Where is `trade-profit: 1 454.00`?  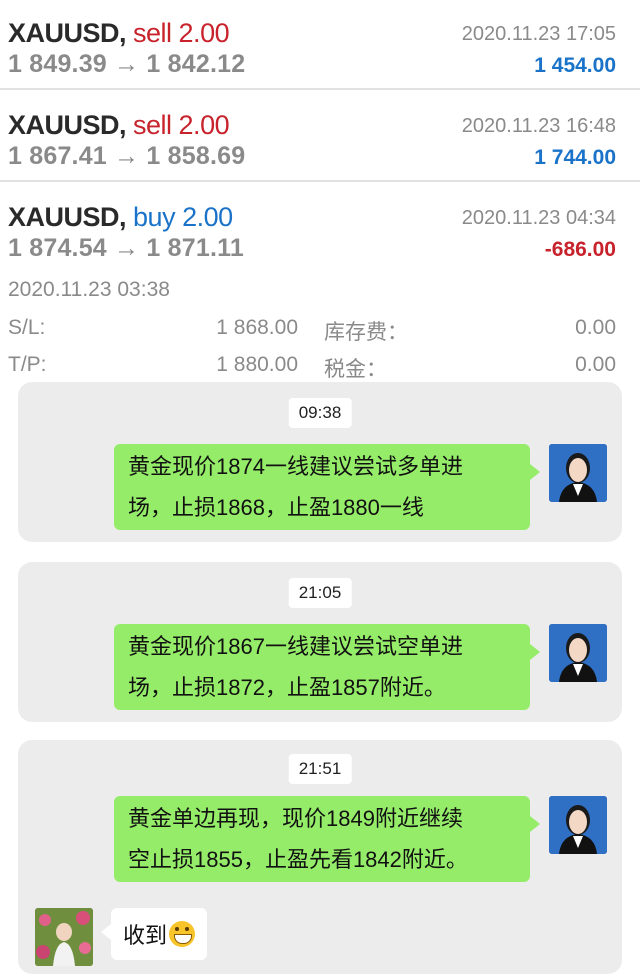
trade-profit: 1 454.00 is located at coordinates (575, 65).